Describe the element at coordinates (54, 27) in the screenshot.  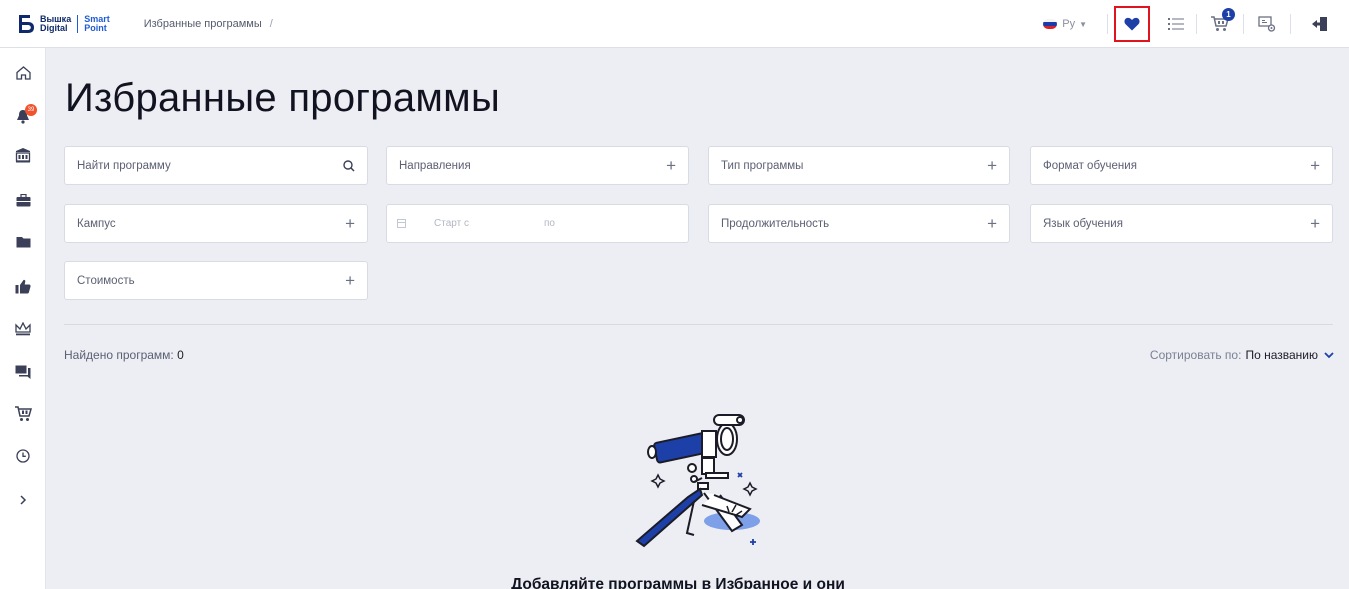
I see `logo-line2: Digital` at that location.